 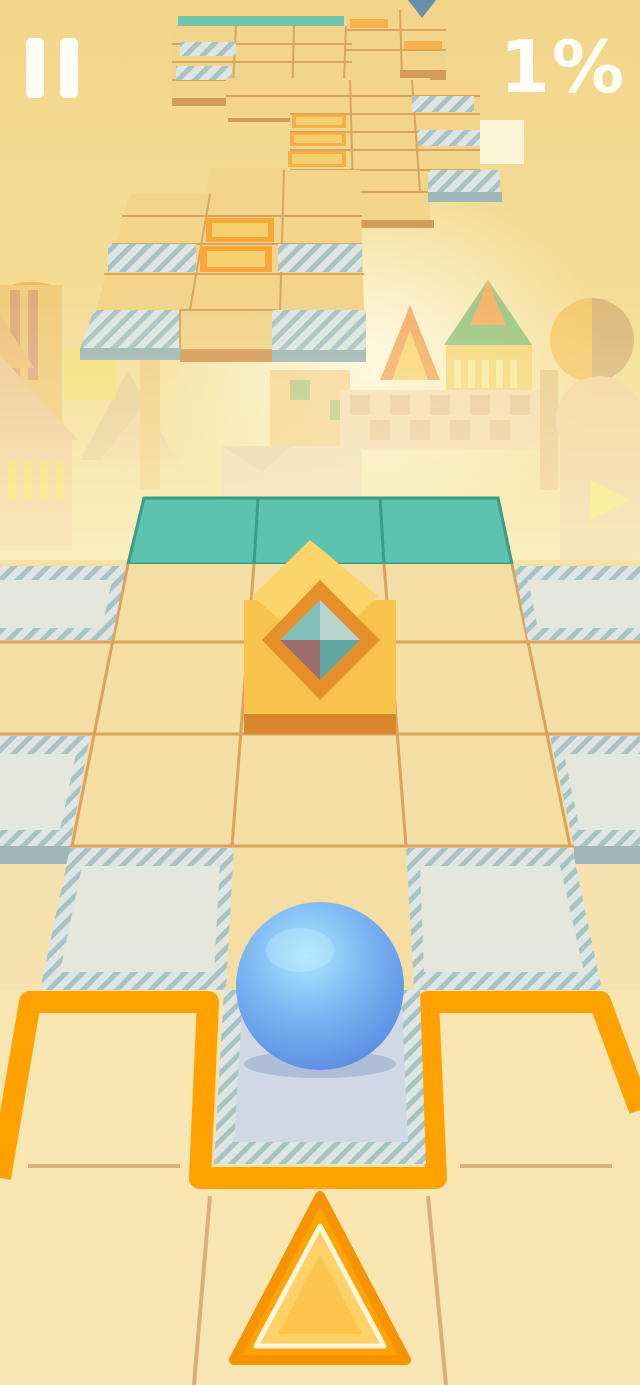 What do you see at coordinates (53, 68) in the screenshot?
I see `pause-button` at bounding box center [53, 68].